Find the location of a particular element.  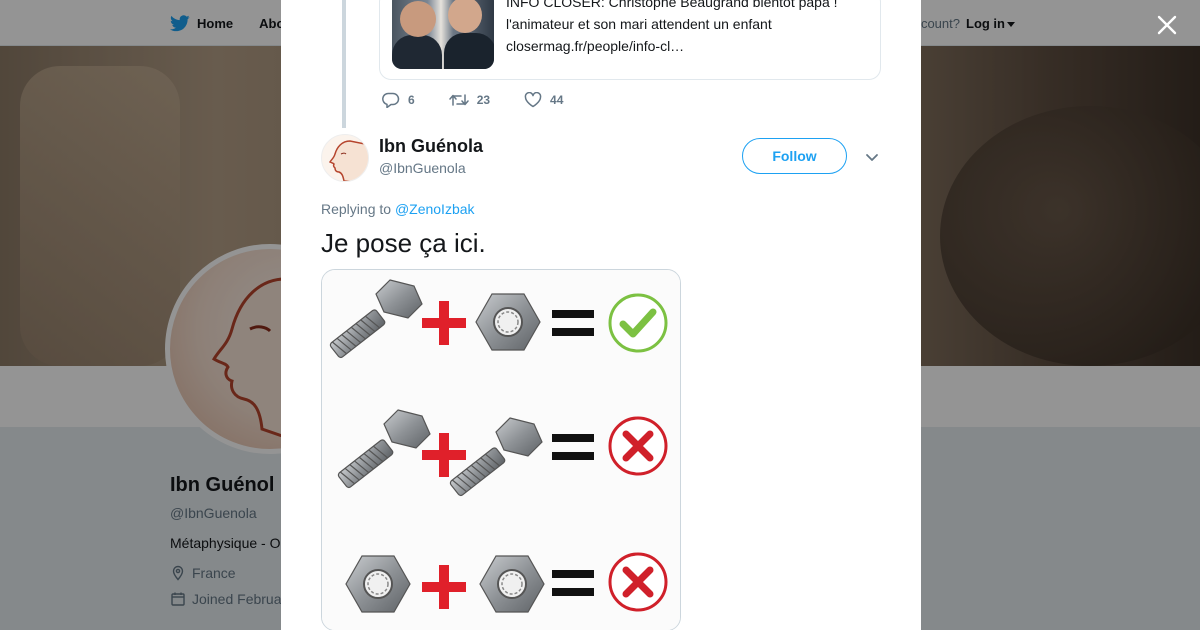

close-icon is located at coordinates (1167, 25).